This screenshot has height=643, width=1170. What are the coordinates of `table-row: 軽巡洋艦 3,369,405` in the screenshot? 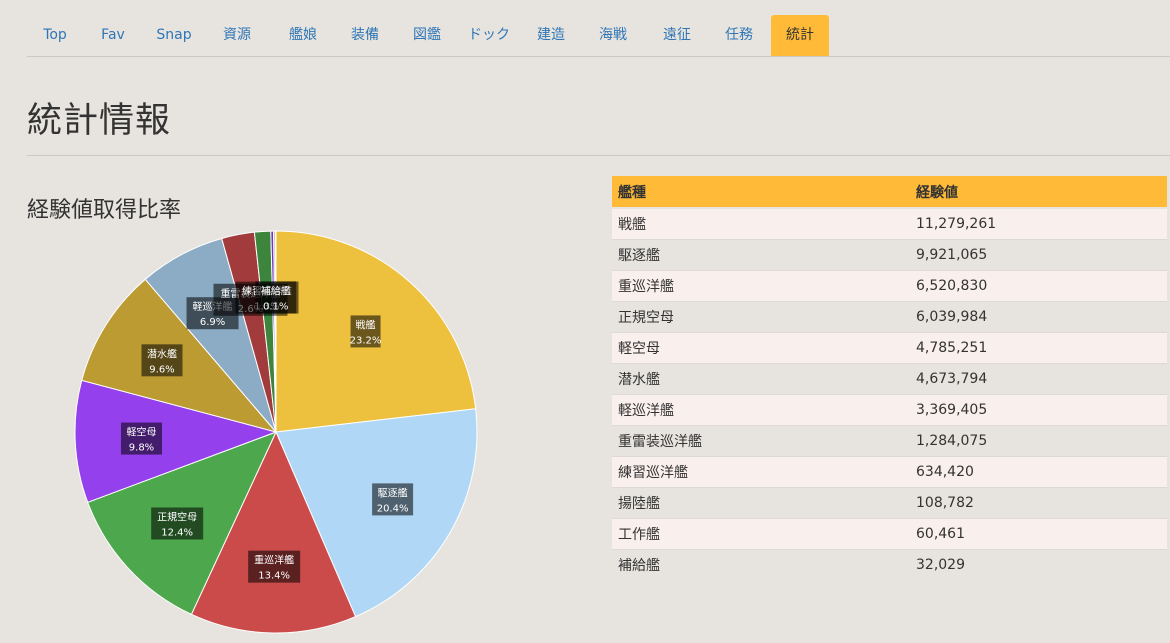 It's located at (889, 410).